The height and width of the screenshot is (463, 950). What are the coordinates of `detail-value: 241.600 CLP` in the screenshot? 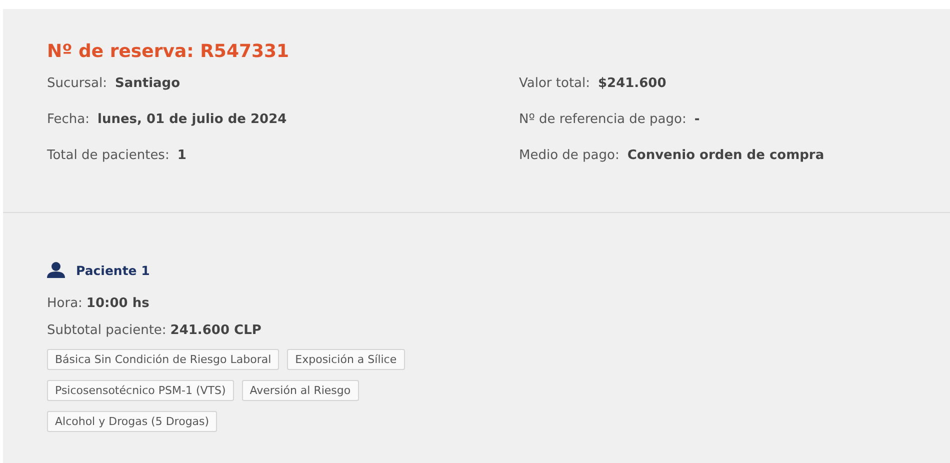 It's located at (216, 330).